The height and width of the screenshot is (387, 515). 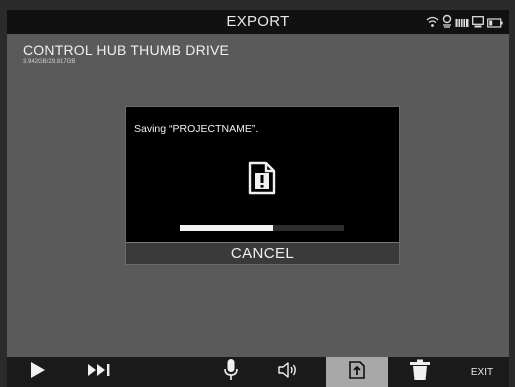 I want to click on skip-forward-button, so click(x=99, y=372).